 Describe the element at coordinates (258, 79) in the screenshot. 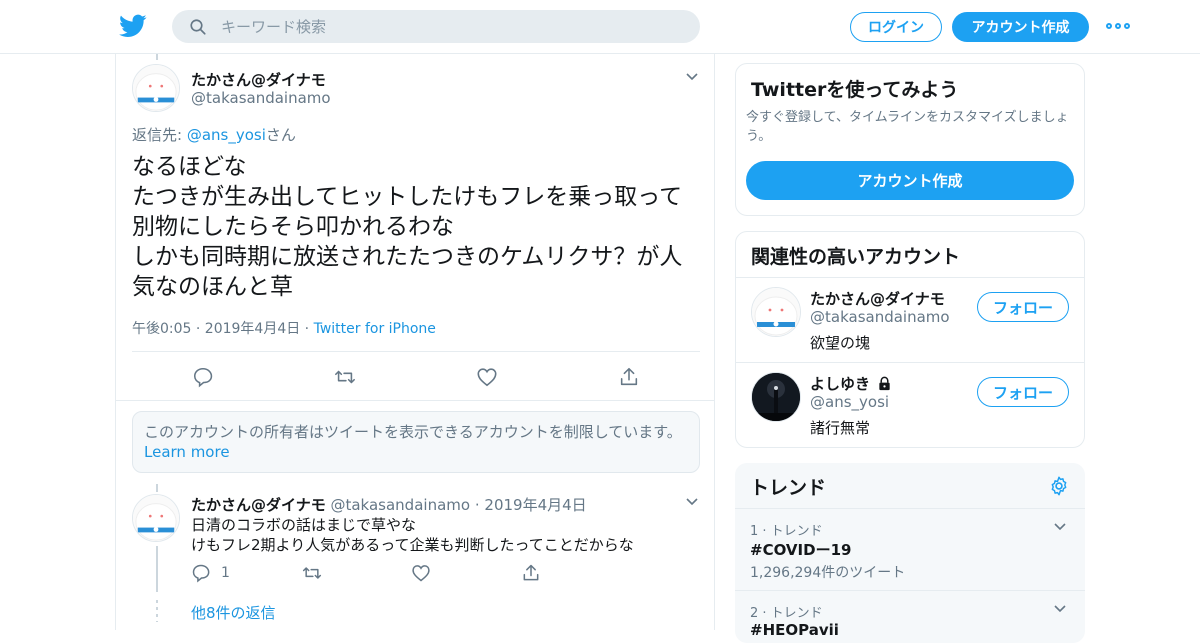

I see `tweet-author-name: たかさん@ダイナモ` at that location.